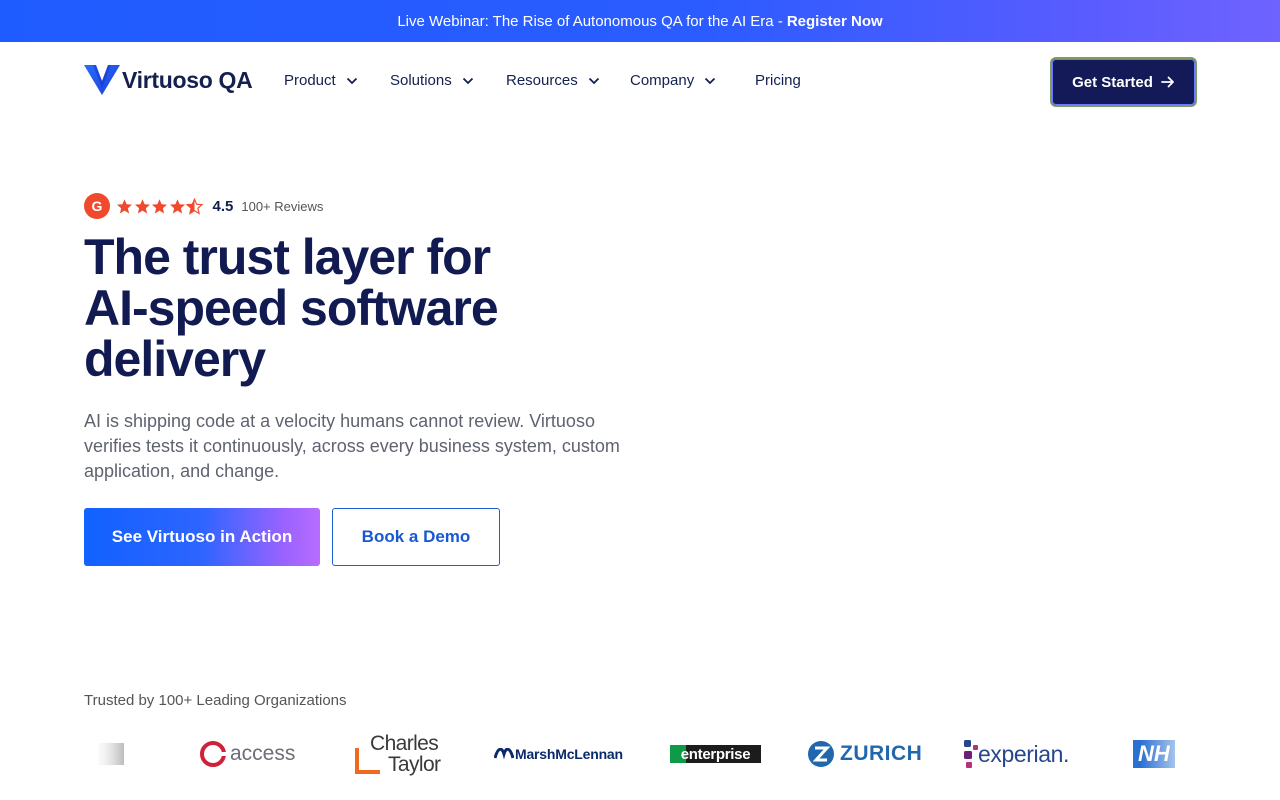 The height and width of the screenshot is (800, 1280). I want to click on logo-text: MarshMcLennan, so click(569, 754).